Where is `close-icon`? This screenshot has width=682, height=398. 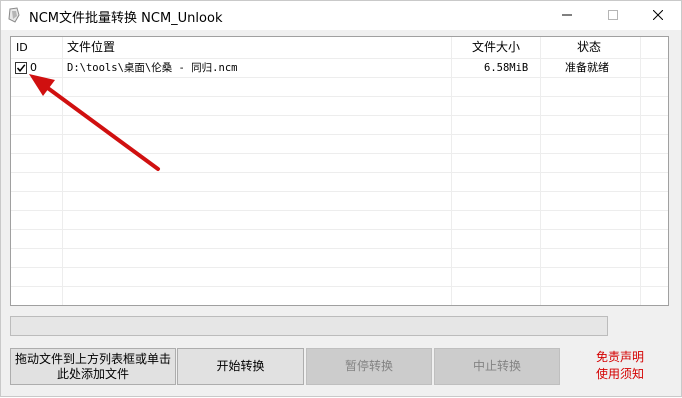
close-icon is located at coordinates (658, 15).